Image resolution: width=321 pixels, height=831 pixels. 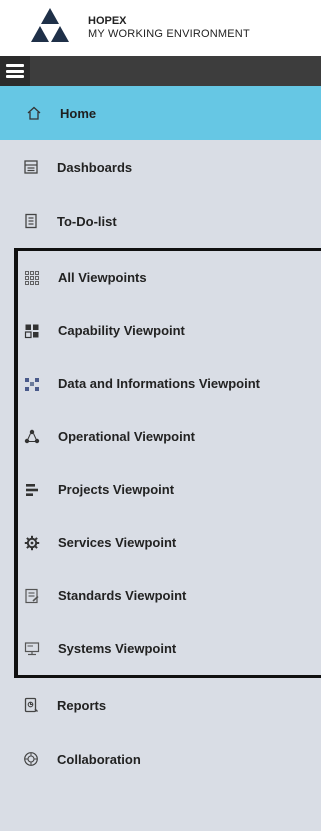 I want to click on sidebar-item-label: Projects Viewpoint, so click(x=116, y=489).